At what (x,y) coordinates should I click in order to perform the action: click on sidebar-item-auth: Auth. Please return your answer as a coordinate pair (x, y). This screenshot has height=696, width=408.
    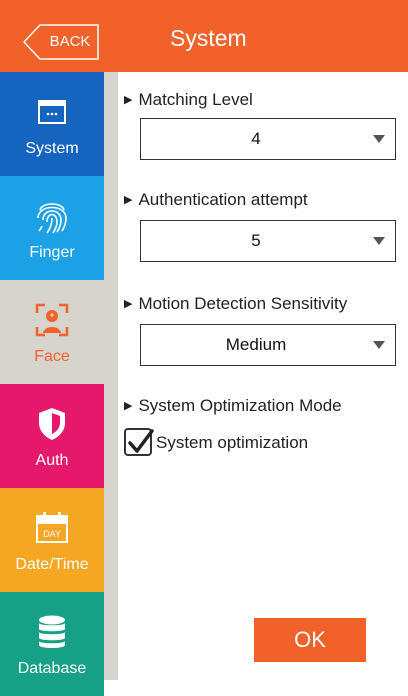
    Looking at the image, I should click on (52, 436).